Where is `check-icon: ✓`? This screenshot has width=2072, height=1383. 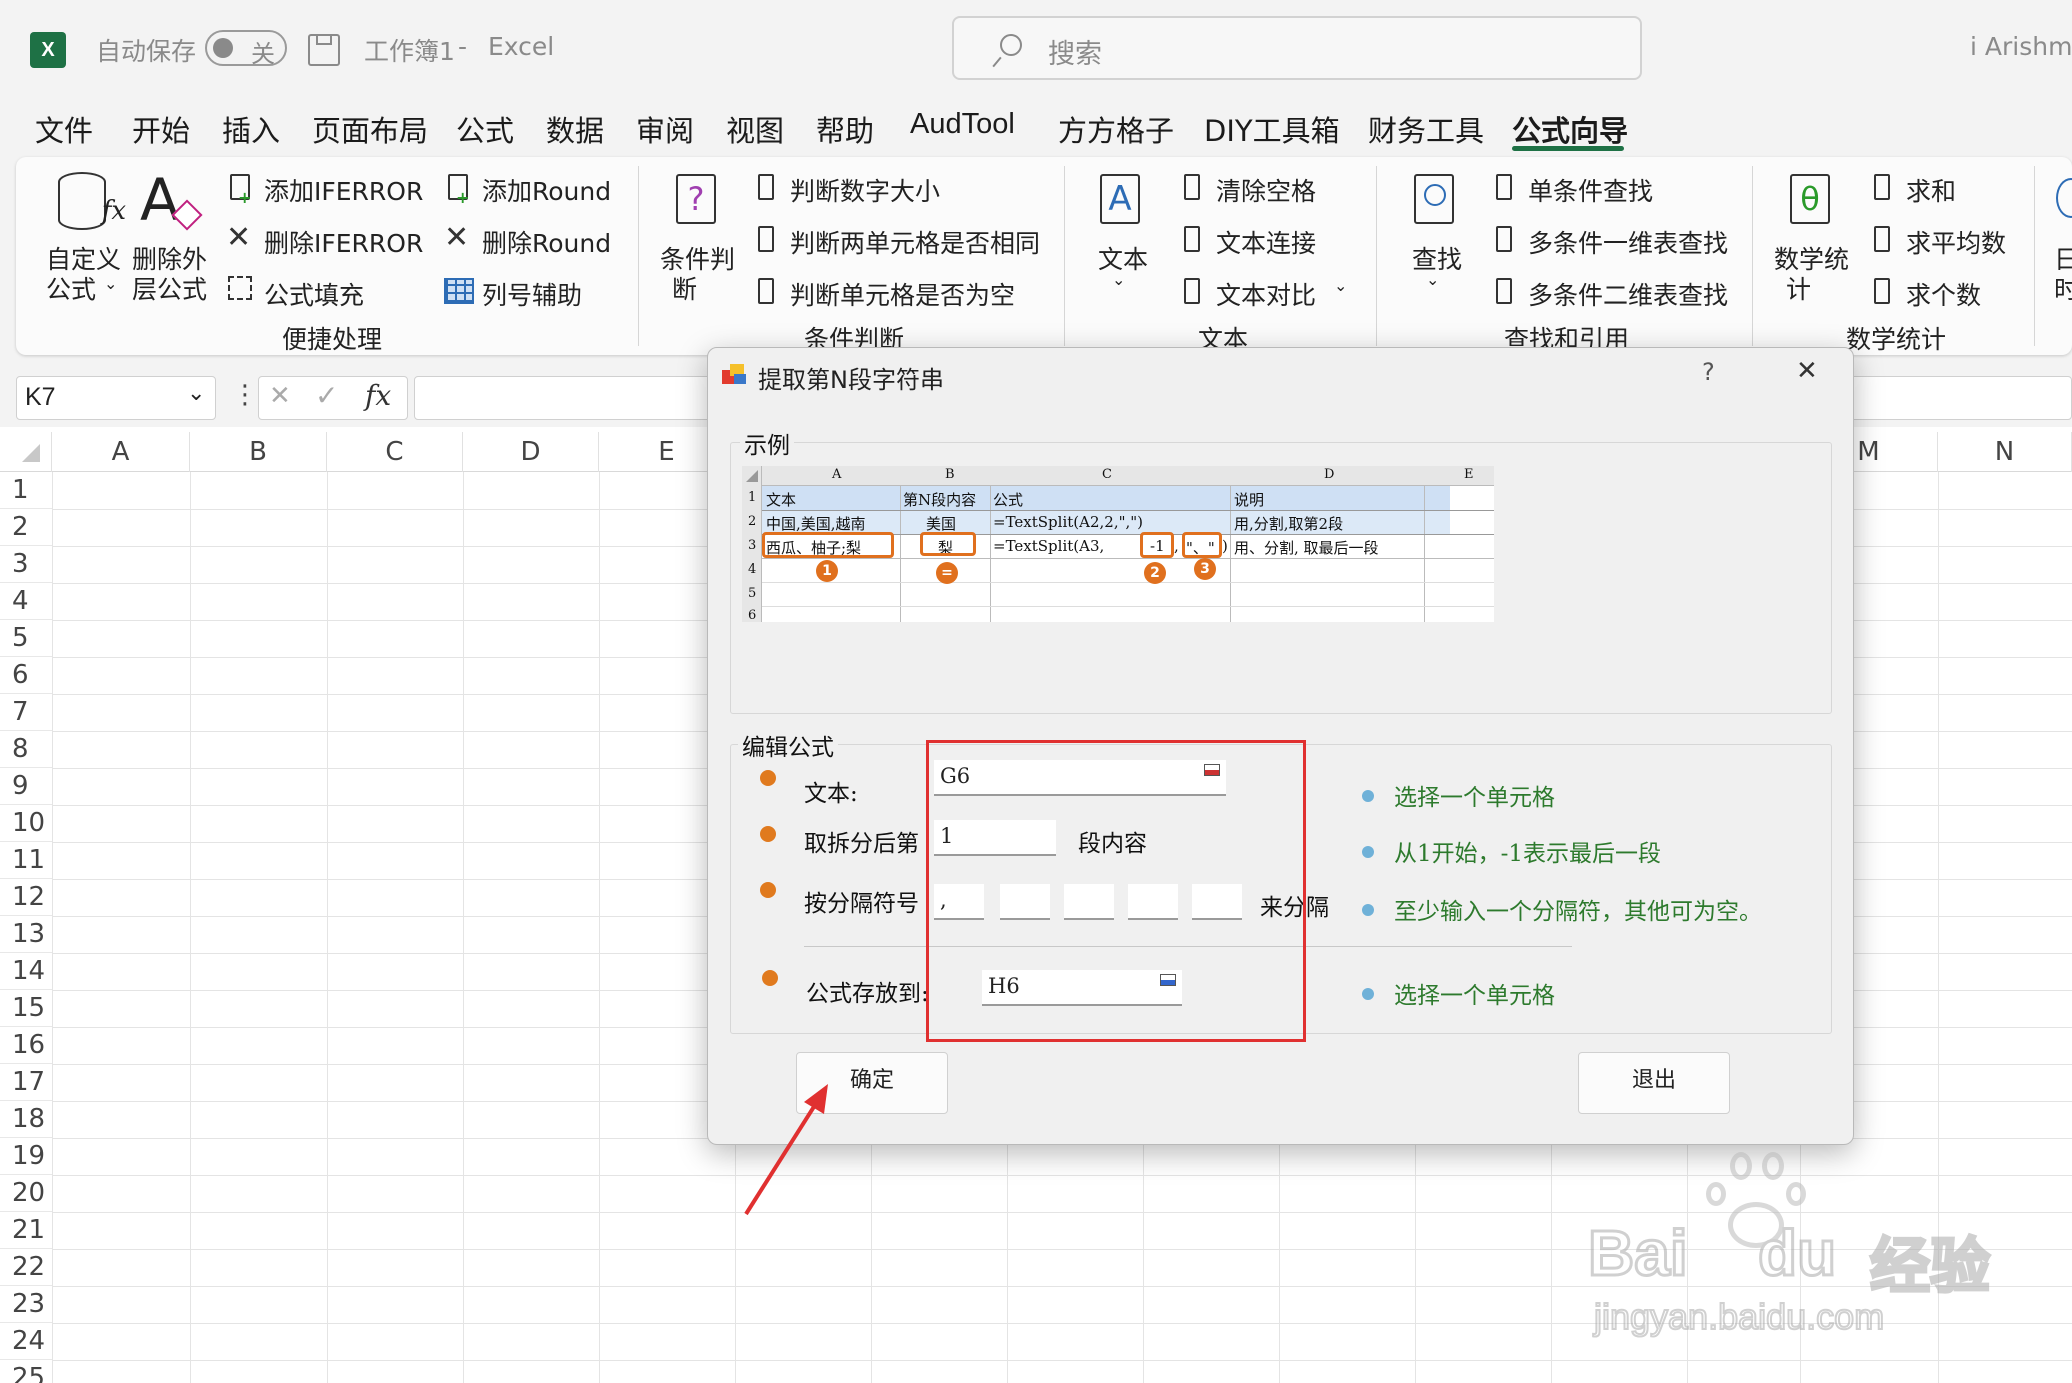 check-icon: ✓ is located at coordinates (326, 395).